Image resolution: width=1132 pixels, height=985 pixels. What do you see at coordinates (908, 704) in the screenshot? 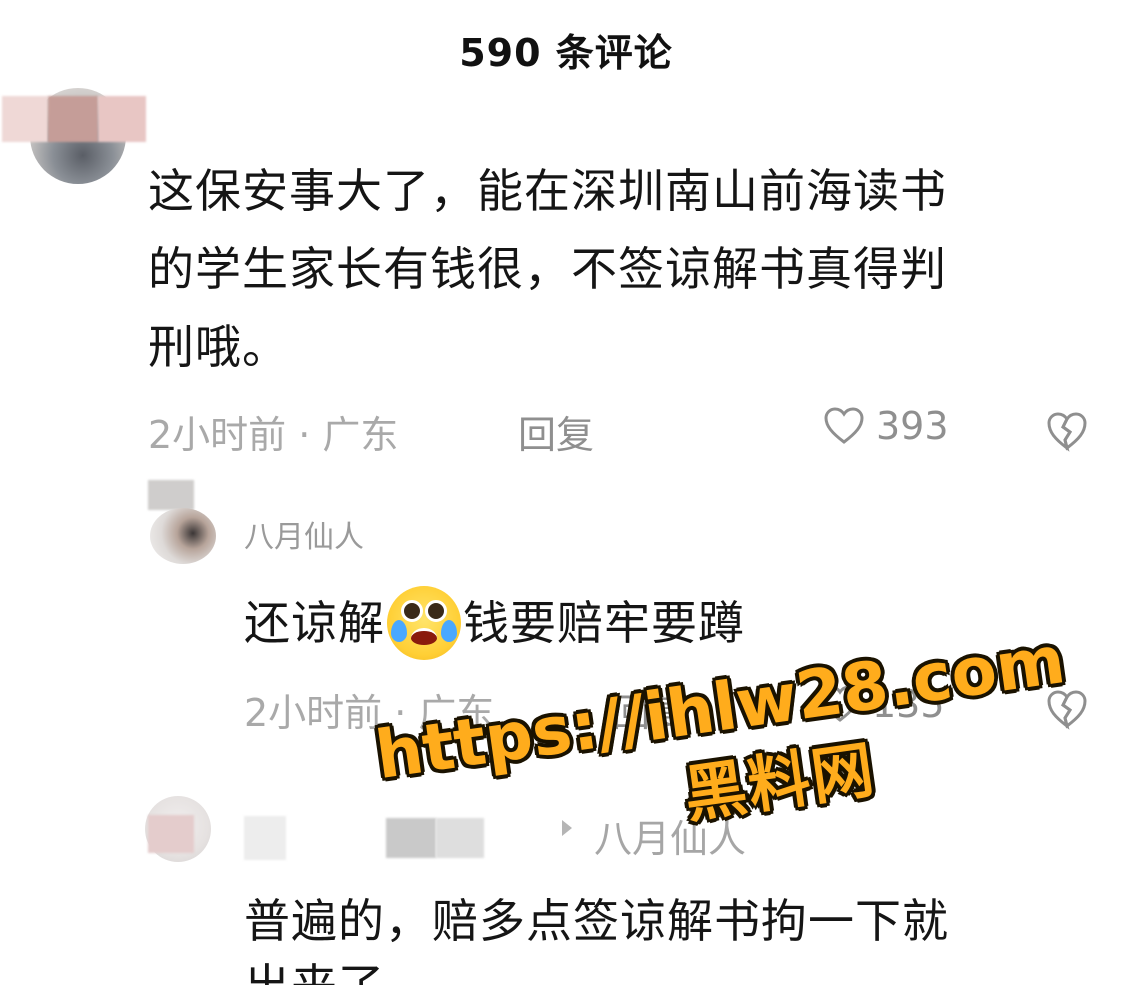
I see `like-count: 135` at bounding box center [908, 704].